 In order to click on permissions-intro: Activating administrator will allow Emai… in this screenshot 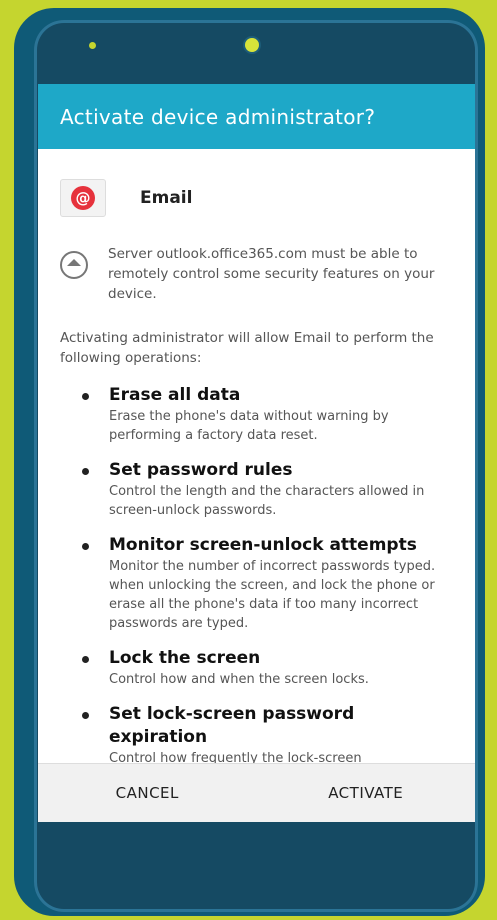, I will do `click(247, 348)`.